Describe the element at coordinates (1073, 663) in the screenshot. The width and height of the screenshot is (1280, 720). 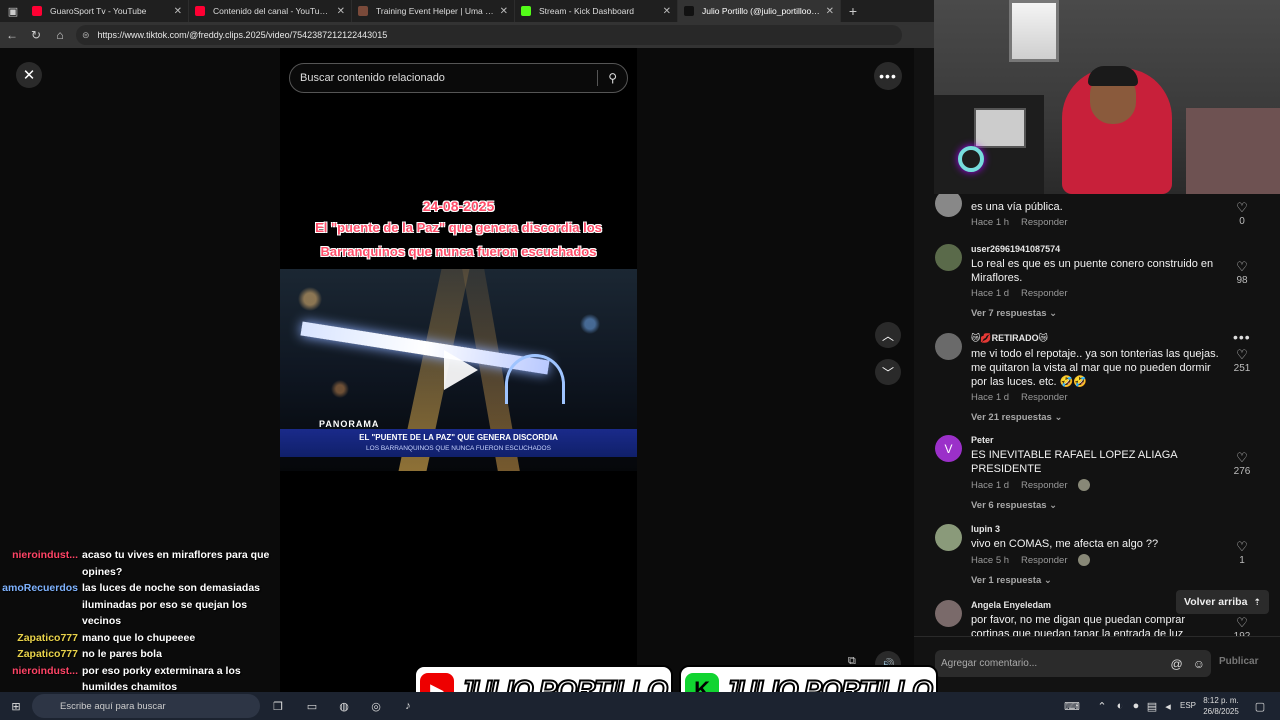
I see `comment-input: Agregar comentario... @ ☺` at that location.